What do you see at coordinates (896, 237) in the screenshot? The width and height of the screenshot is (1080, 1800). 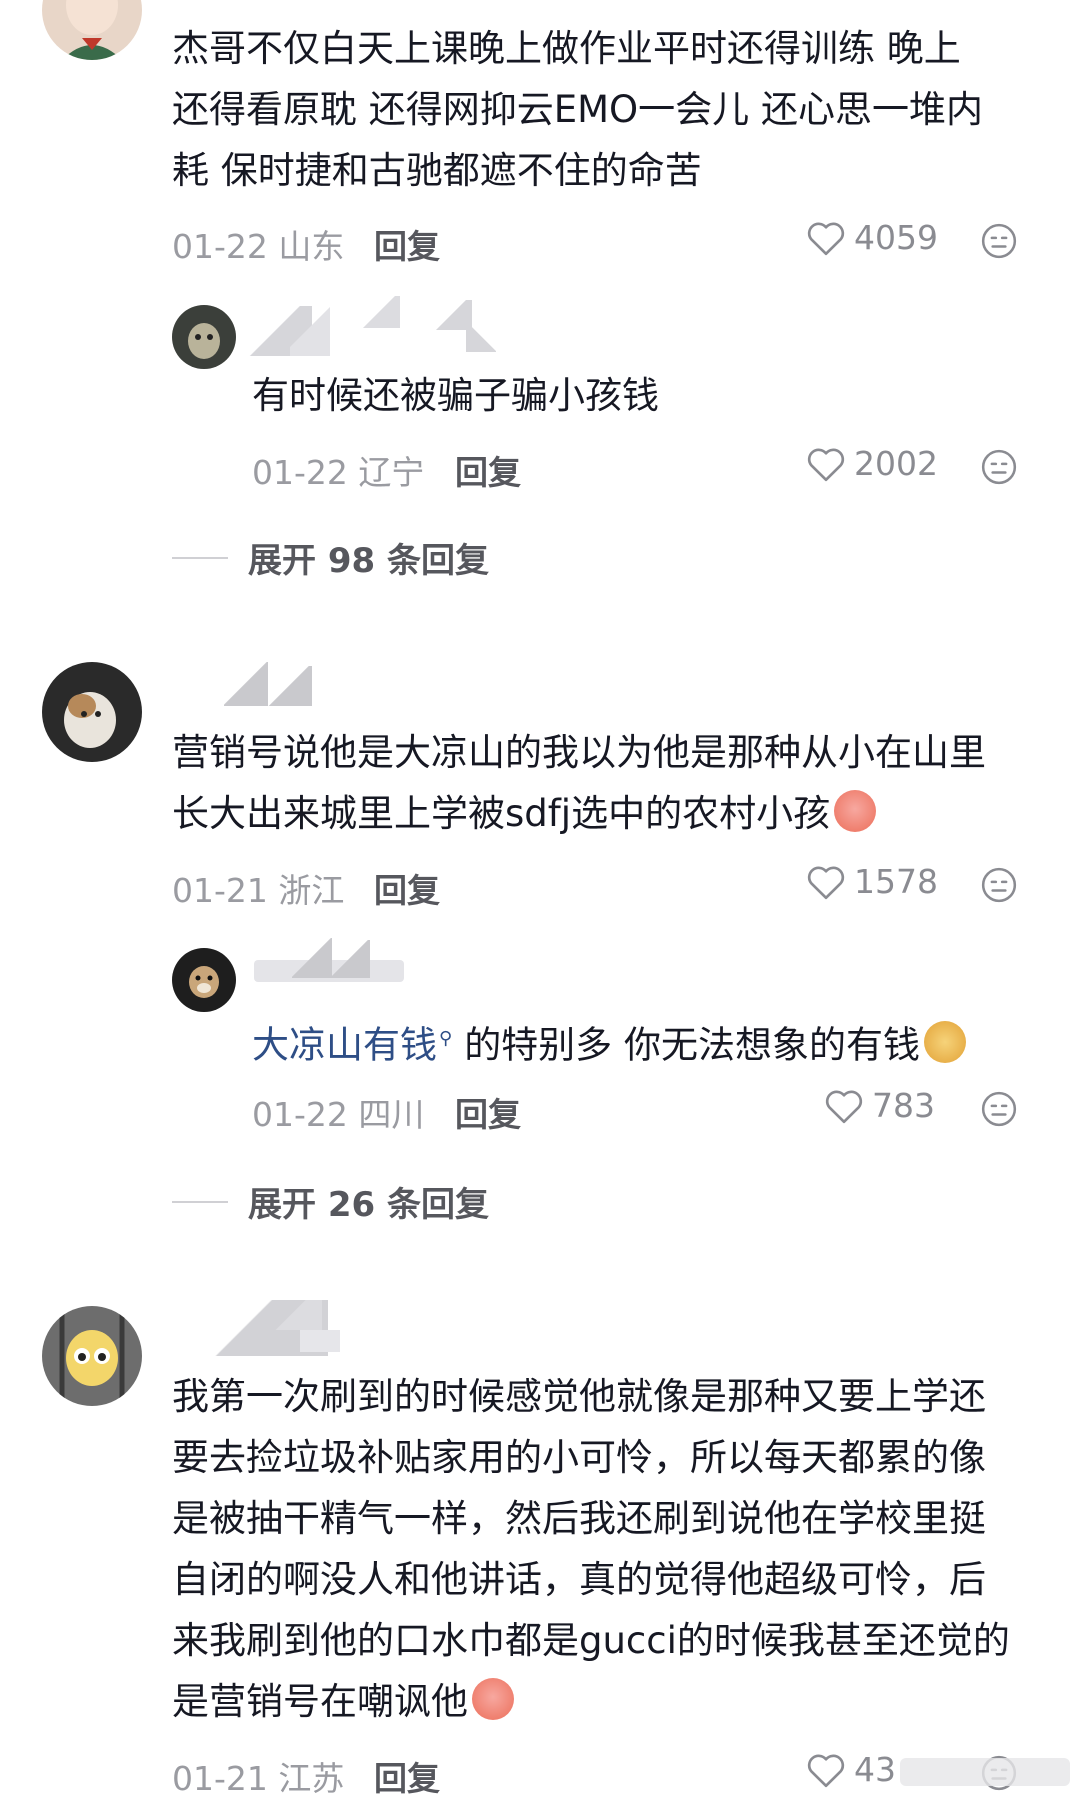 I see `like-count: 4059` at bounding box center [896, 237].